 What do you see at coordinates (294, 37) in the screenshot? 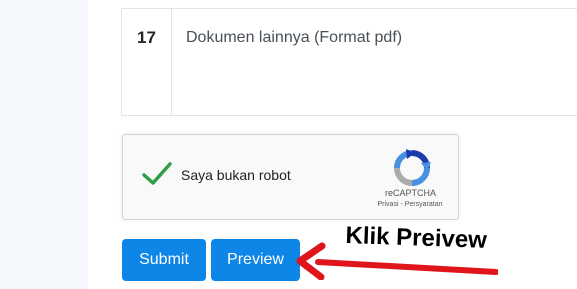
I see `document-label: Dokumen lainnya (Format pdf)` at bounding box center [294, 37].